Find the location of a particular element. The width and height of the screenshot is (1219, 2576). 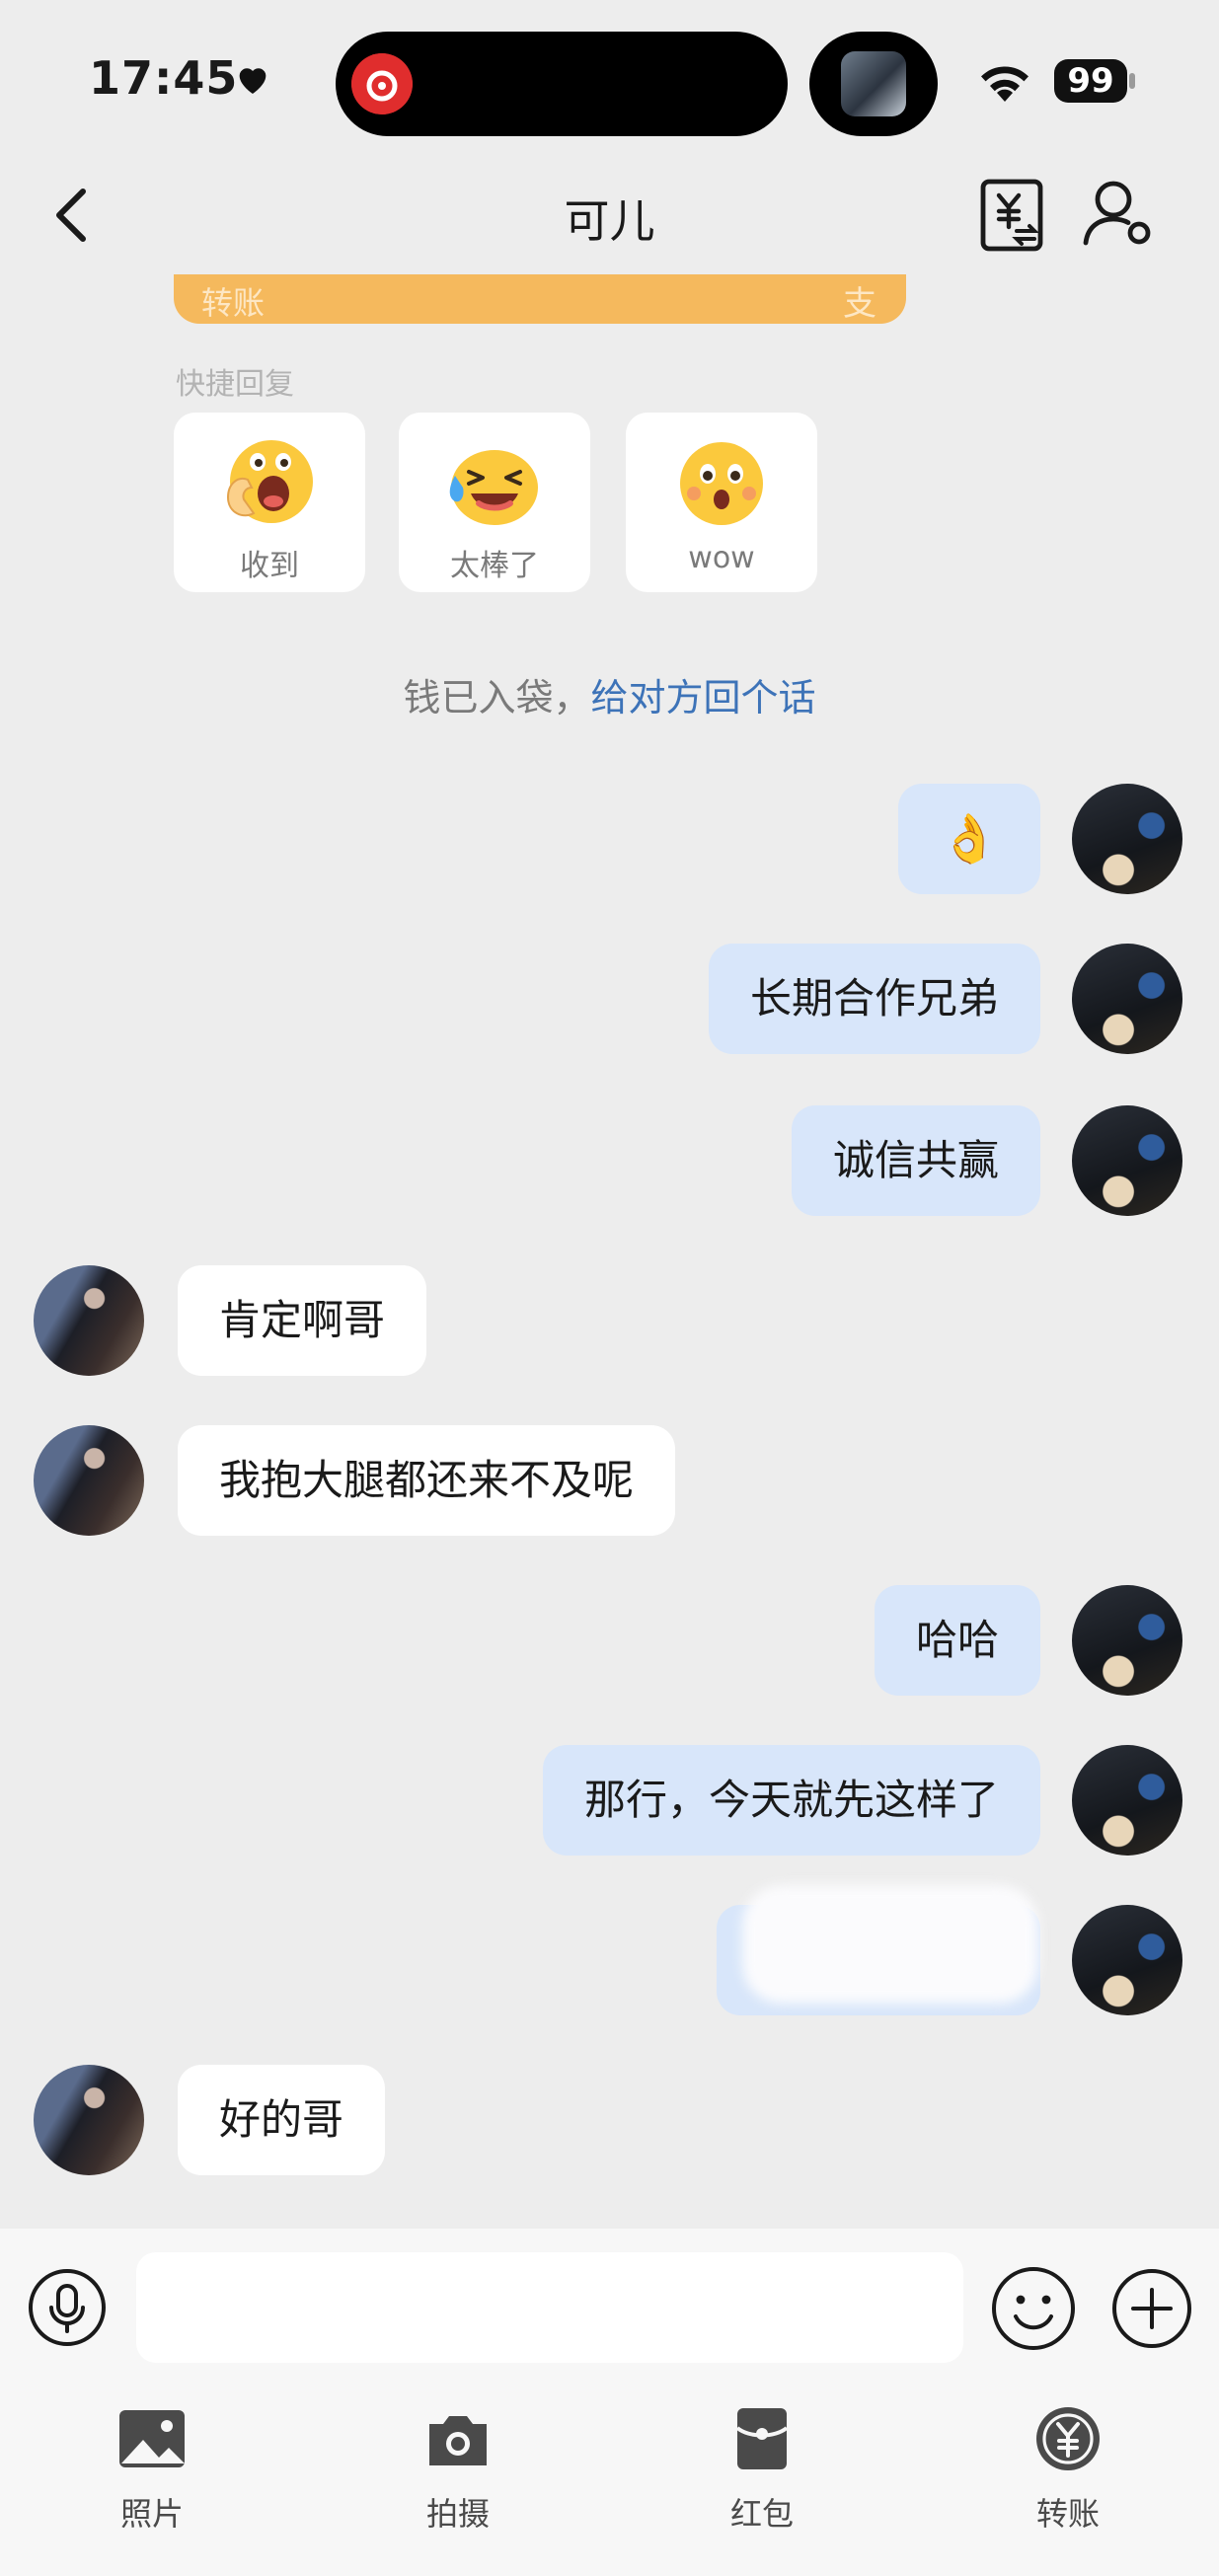

message-text: 肯定啊哥 is located at coordinates (302, 1320).